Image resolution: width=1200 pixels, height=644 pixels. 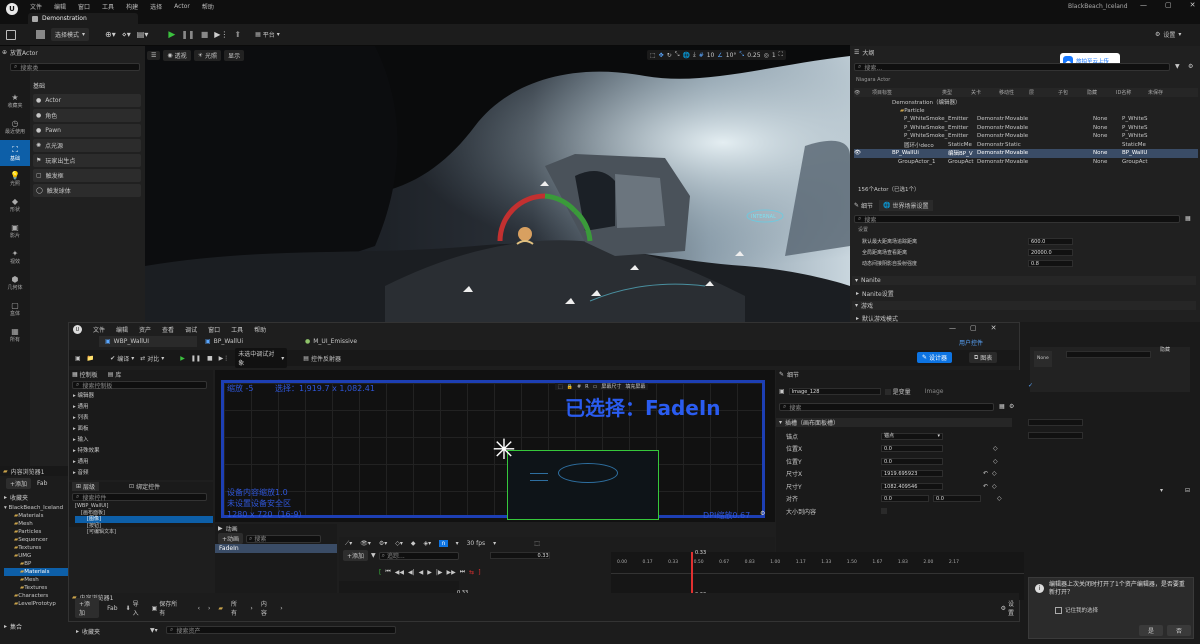 I want to click on tree-item: ▰Materials, so click(x=36, y=516).